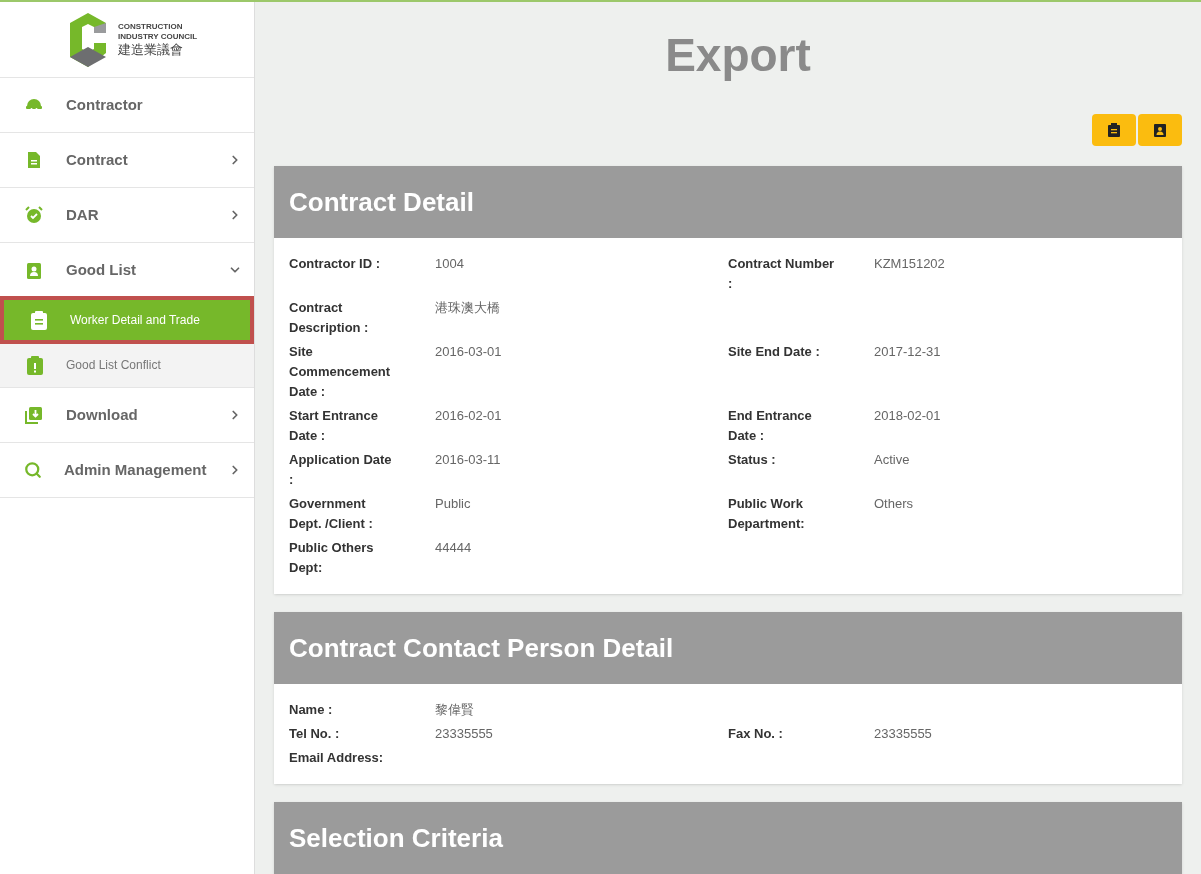  Describe the element at coordinates (34, 215) in the screenshot. I see `alarm-clock-icon` at that location.